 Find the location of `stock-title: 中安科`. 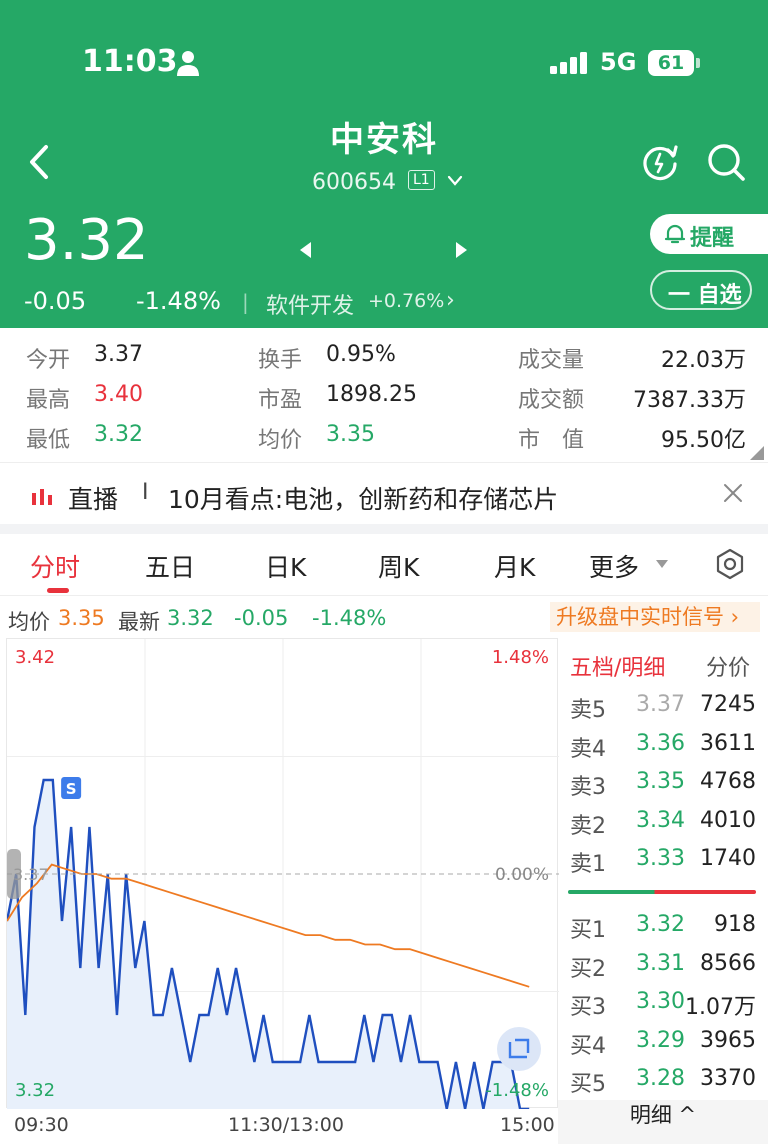

stock-title: 中安科 is located at coordinates (384, 185).